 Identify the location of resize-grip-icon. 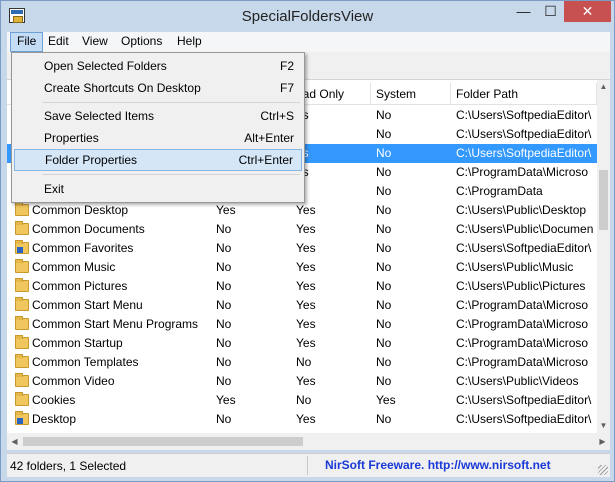
(603, 470).